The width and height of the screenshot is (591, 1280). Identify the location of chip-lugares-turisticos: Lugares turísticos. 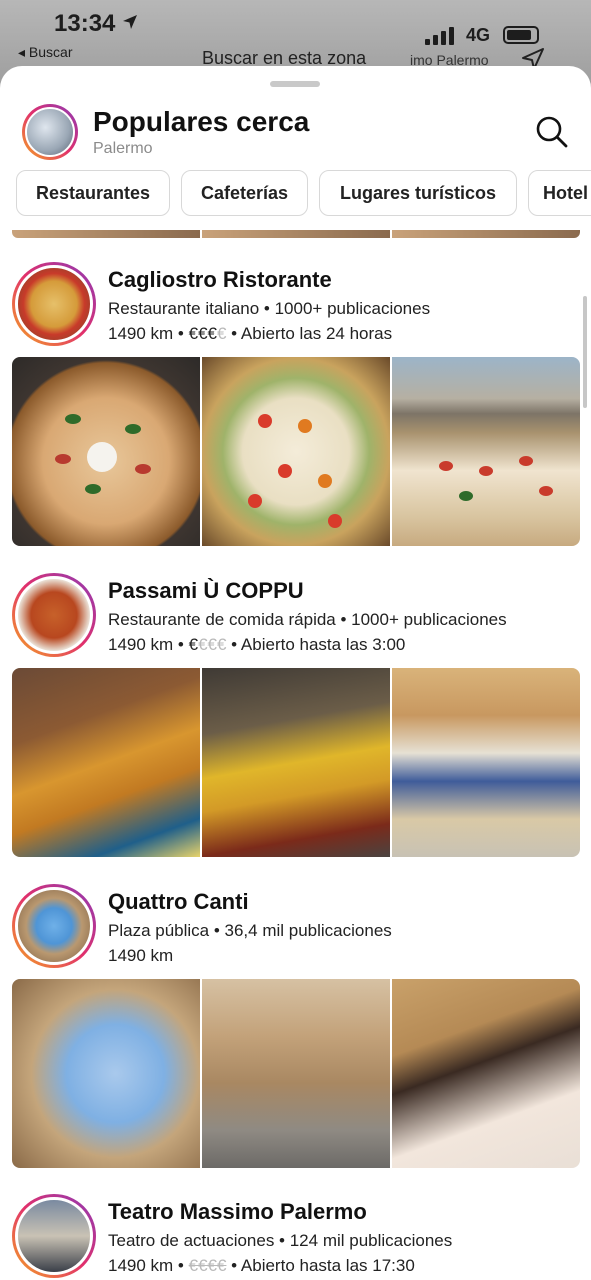
(418, 193).